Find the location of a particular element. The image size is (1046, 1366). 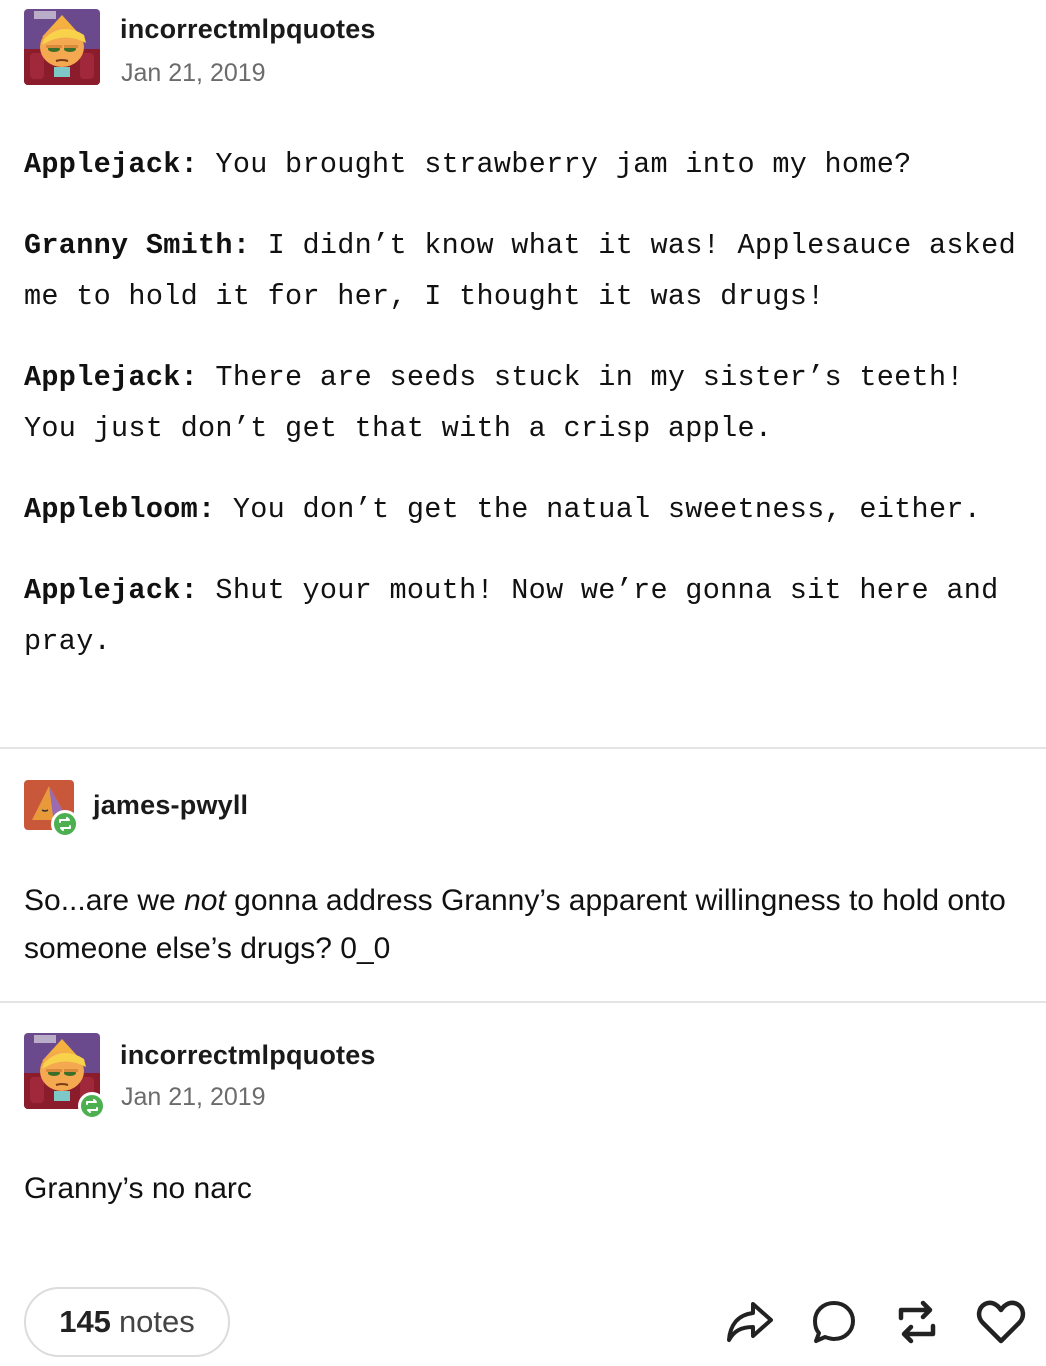

avatar-incorrectmlpquotes is located at coordinates (62, 47).